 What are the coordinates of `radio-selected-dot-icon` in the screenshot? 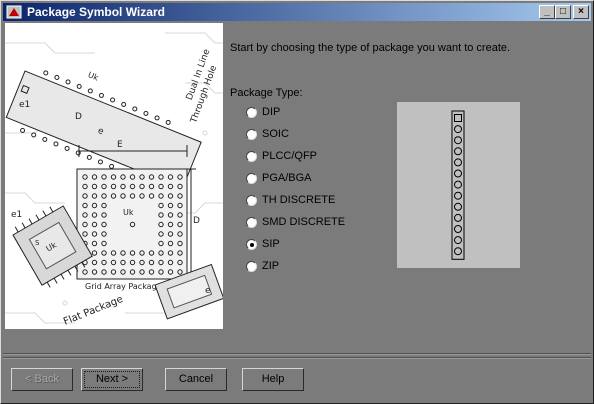 It's located at (252, 245).